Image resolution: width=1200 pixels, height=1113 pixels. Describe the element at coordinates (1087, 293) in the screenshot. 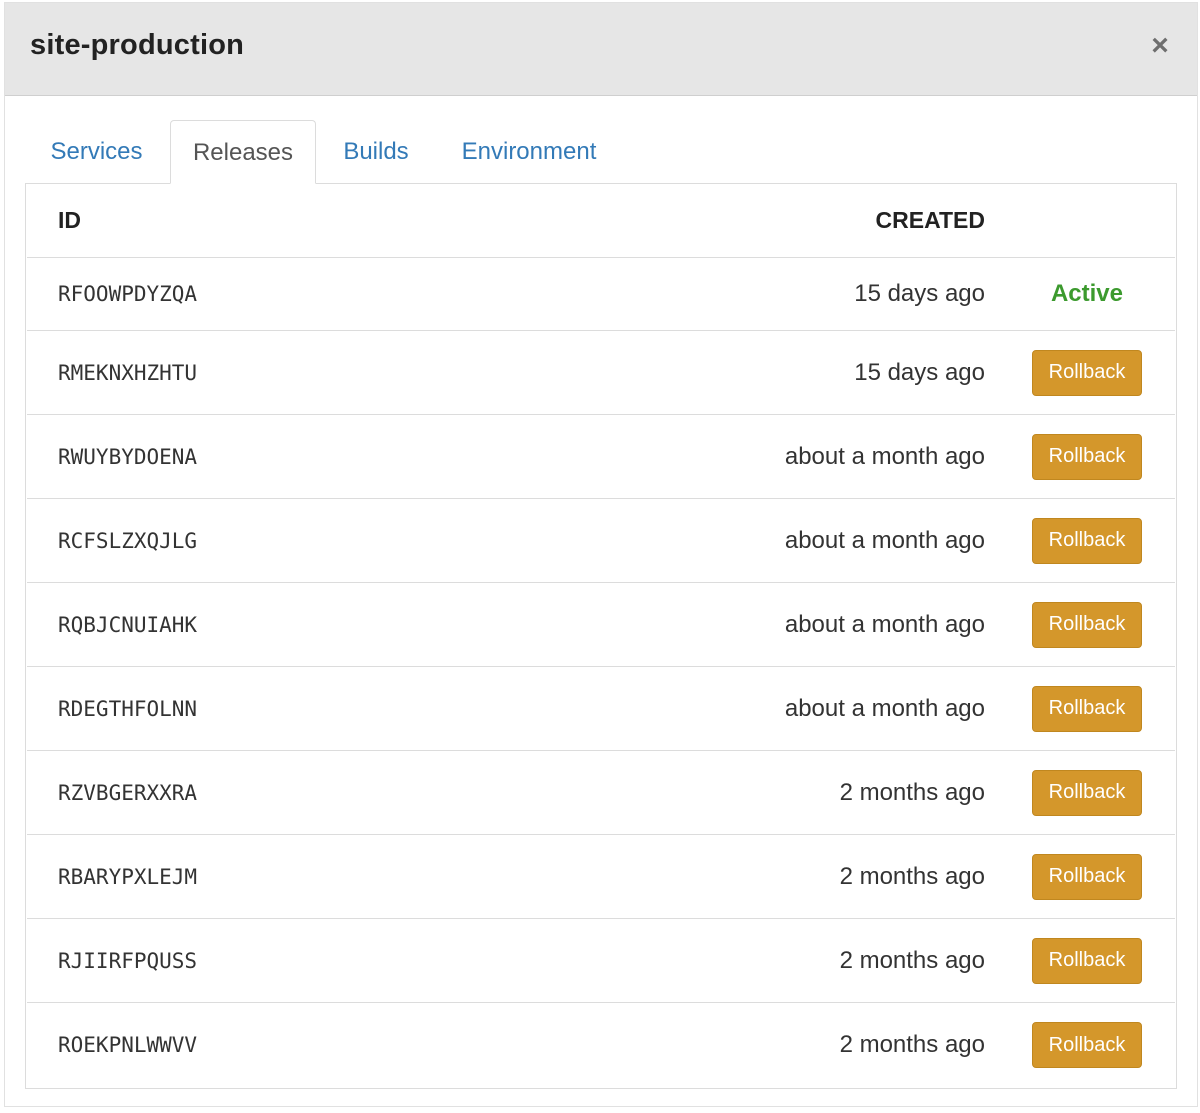

I see `active-status-label: Active` at that location.